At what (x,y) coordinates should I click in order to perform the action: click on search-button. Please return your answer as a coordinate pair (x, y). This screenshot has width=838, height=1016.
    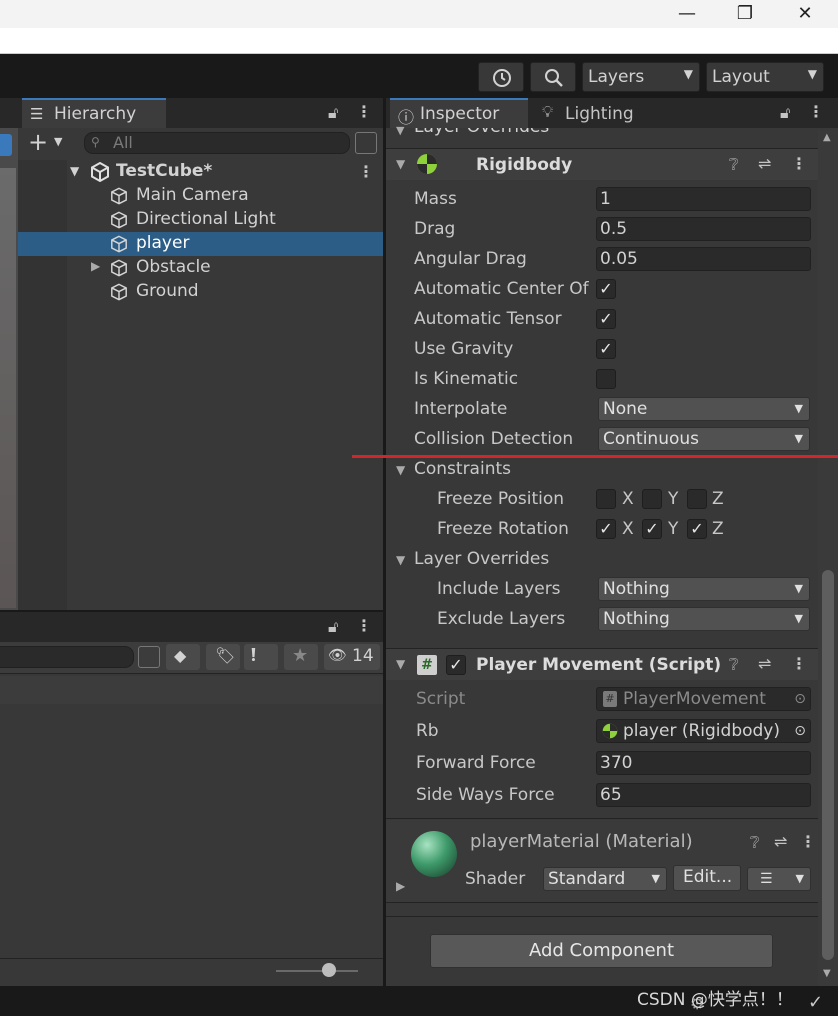
    Looking at the image, I should click on (553, 77).